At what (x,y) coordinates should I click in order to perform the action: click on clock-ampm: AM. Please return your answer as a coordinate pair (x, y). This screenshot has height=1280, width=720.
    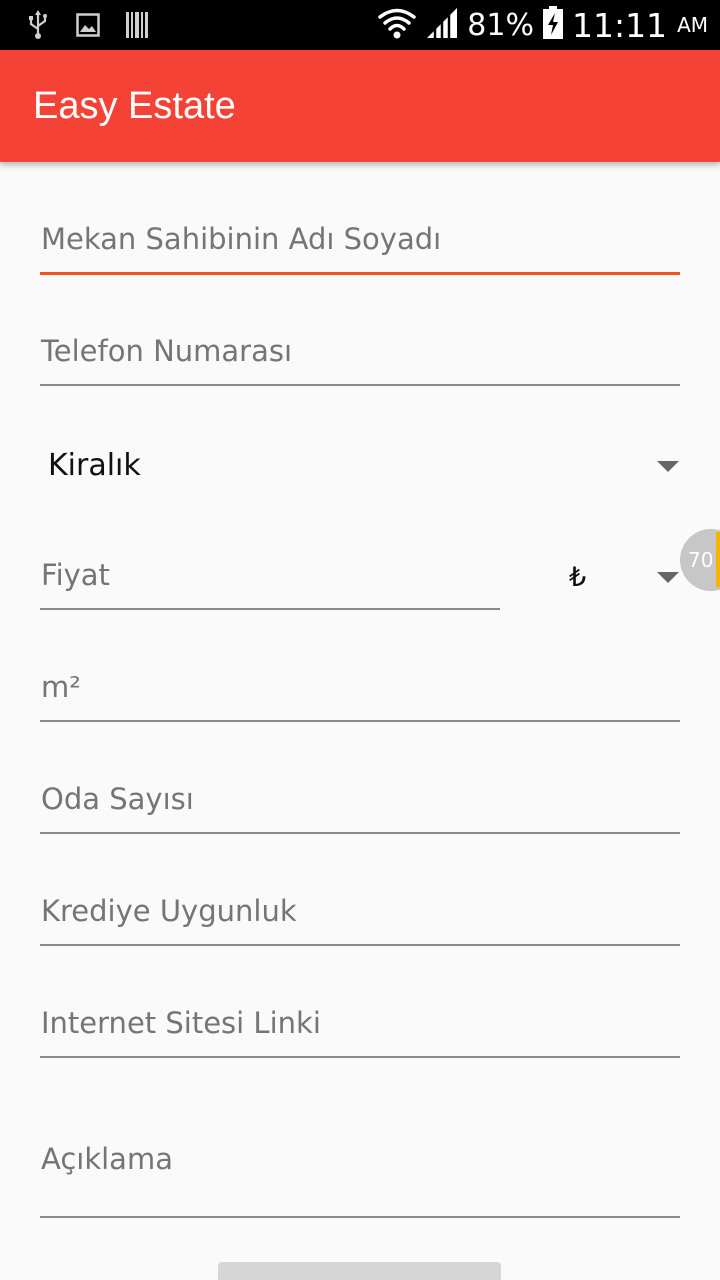
    Looking at the image, I should click on (692, 25).